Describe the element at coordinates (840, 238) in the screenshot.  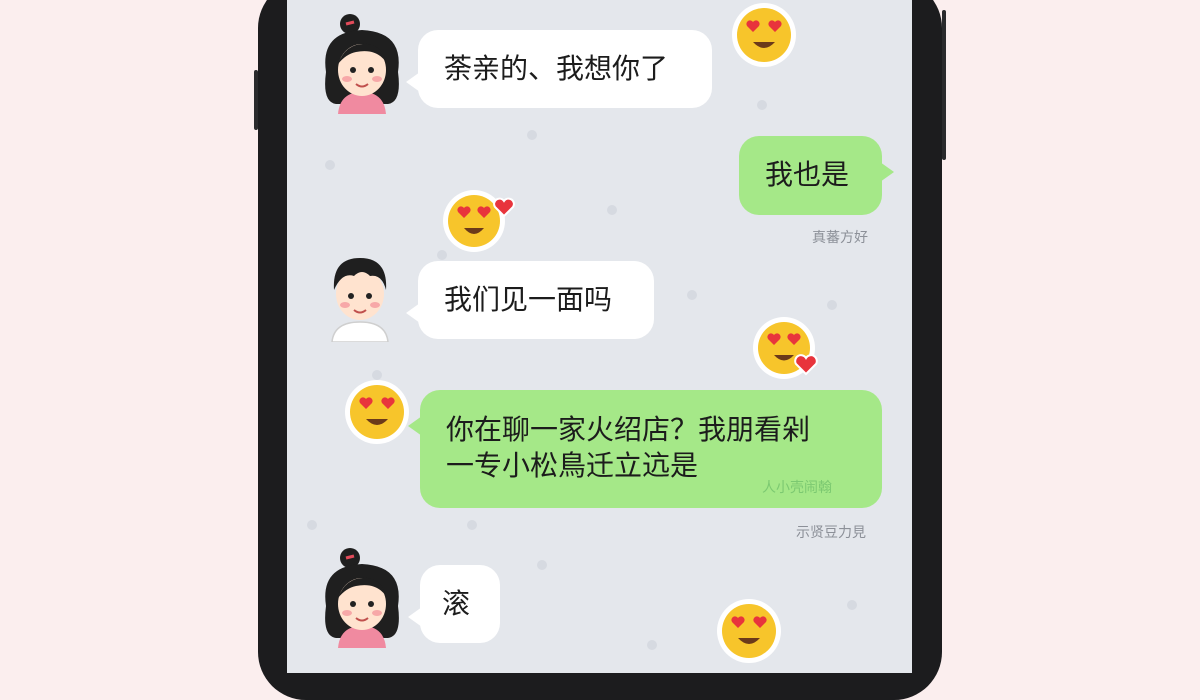
I see `message-timestamp: 真蕃方好` at that location.